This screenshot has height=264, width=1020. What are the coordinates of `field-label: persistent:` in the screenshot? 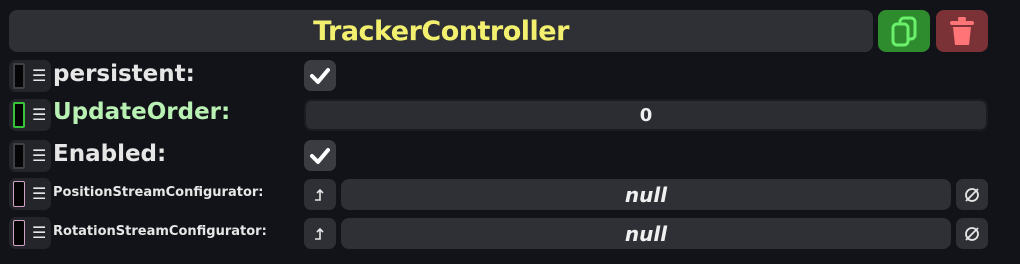 It's located at (124, 74).